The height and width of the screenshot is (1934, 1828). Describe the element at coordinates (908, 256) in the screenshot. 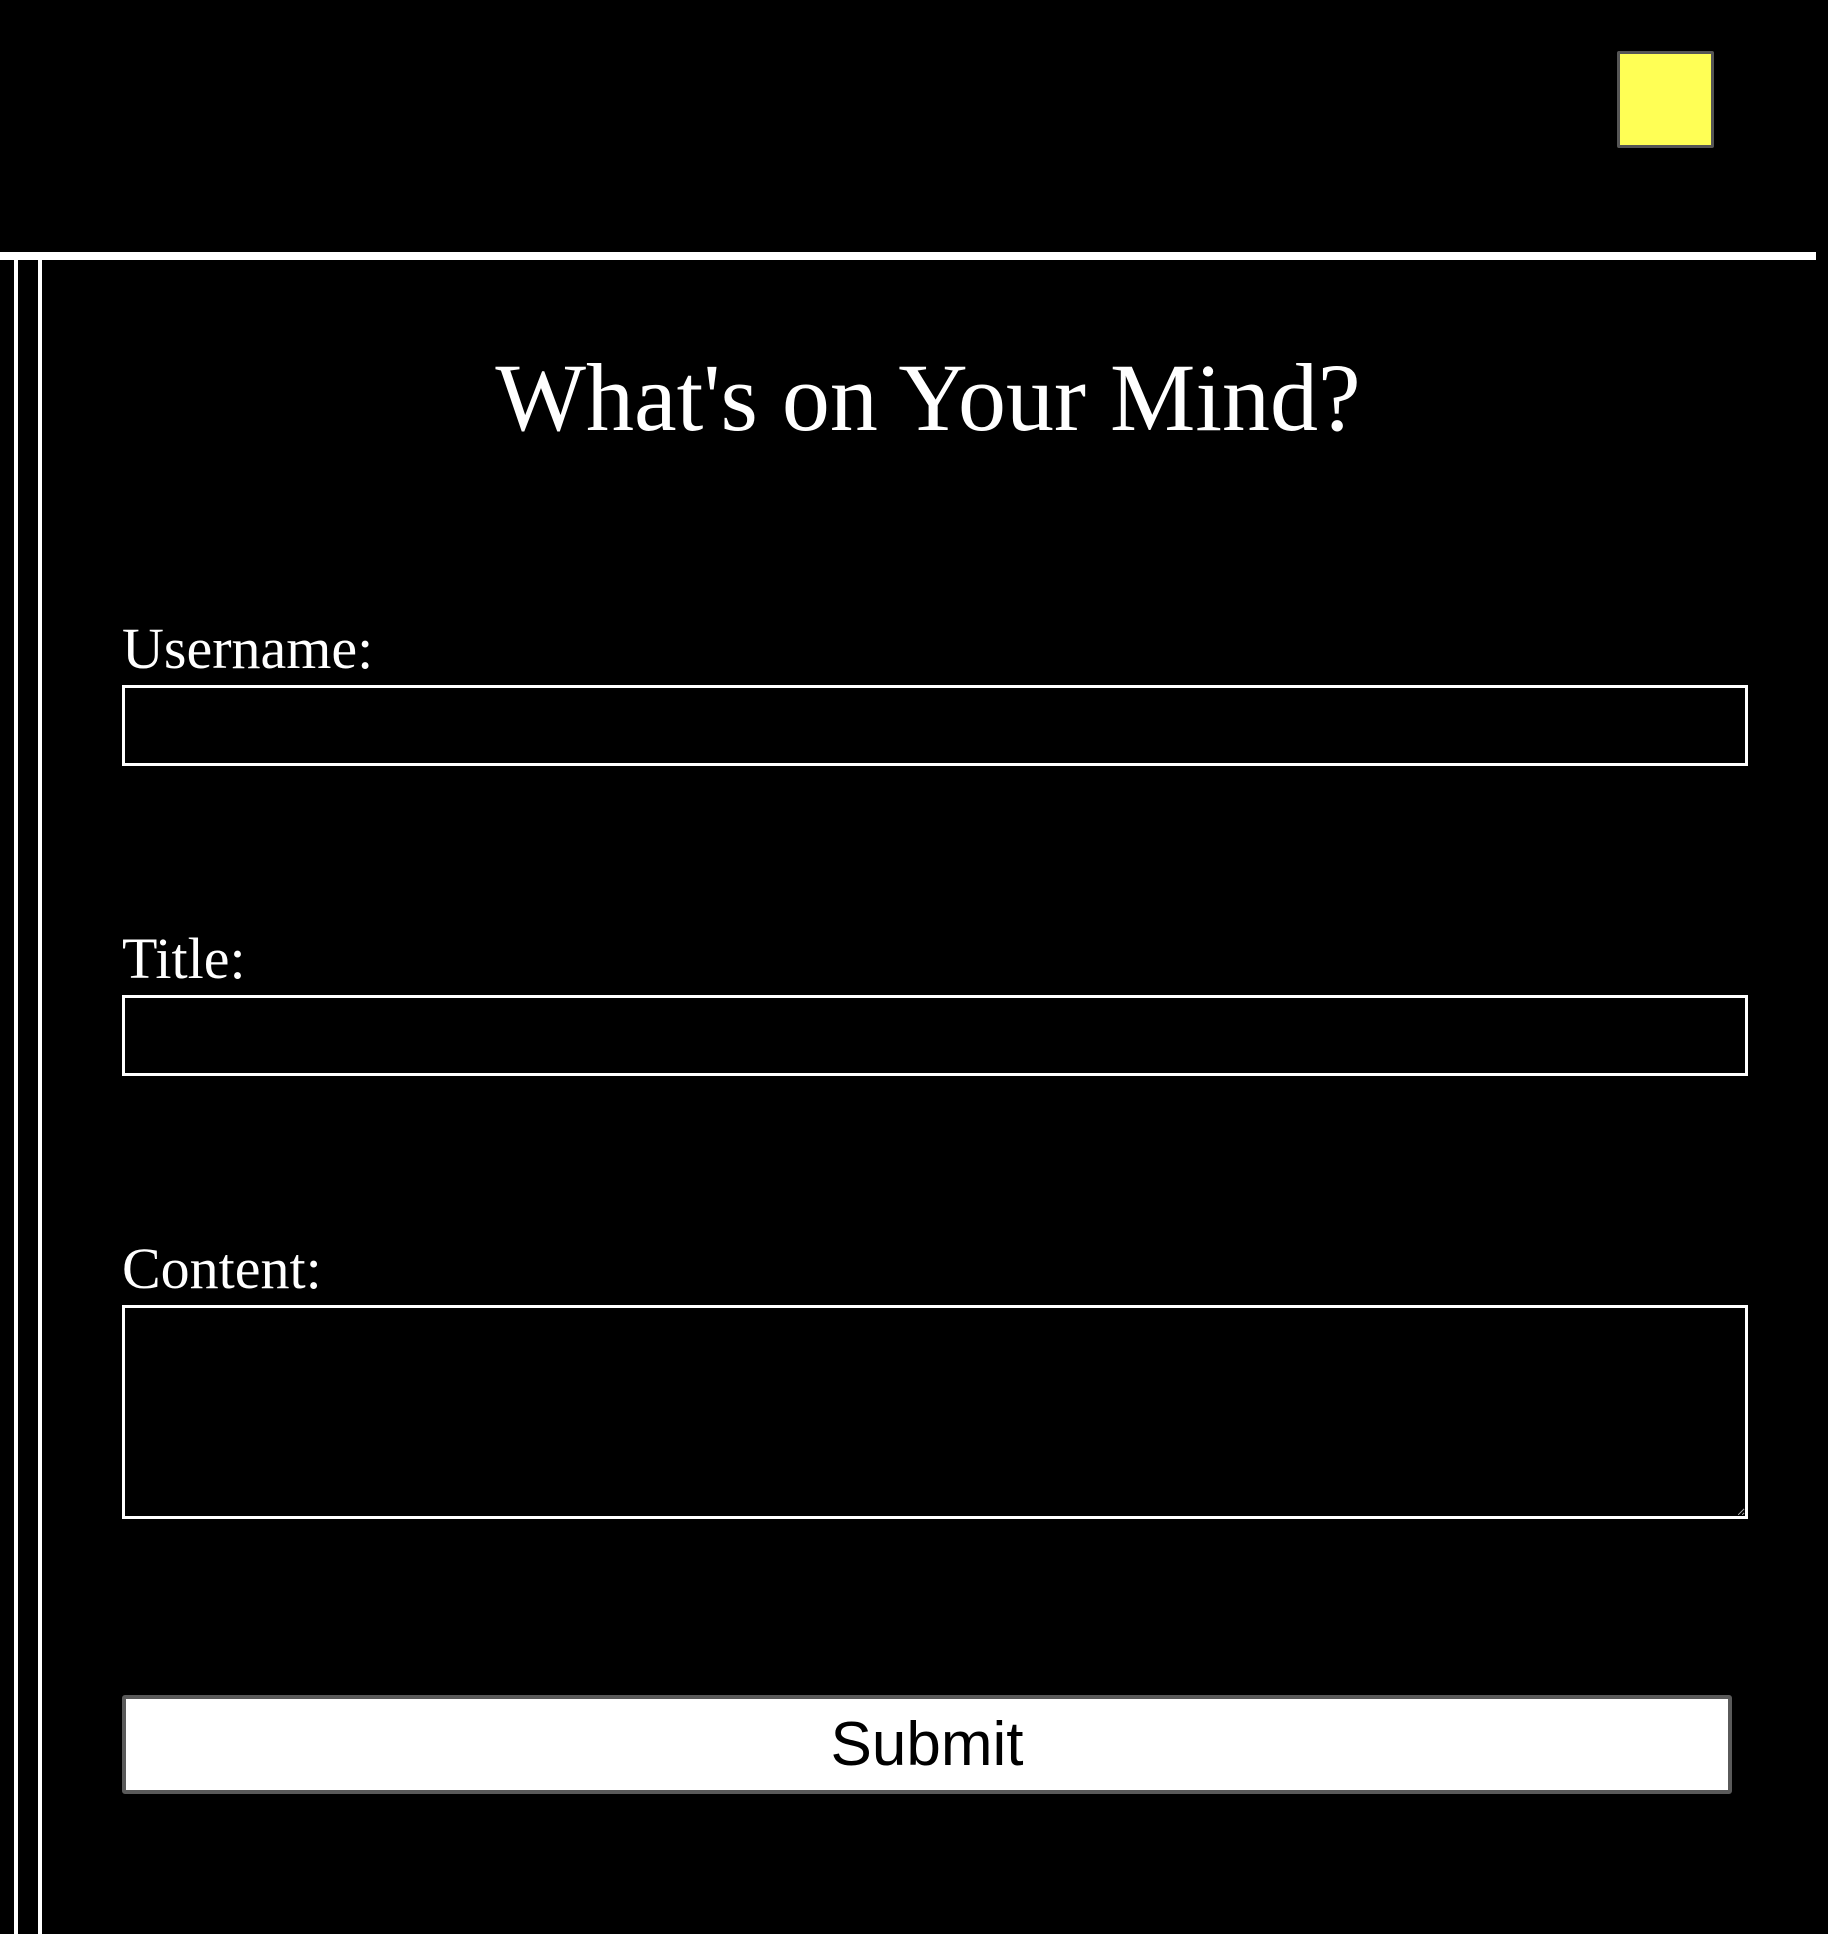

I see `header-divider` at that location.